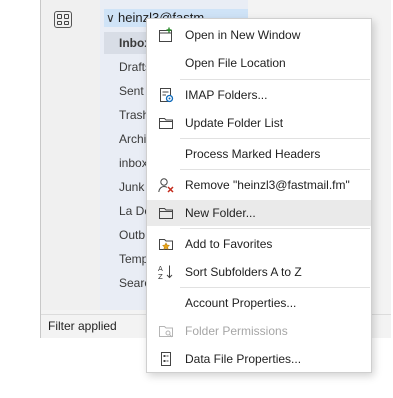  Describe the element at coordinates (243, 272) in the screenshot. I see `menu-item-label: Sort Subfolders A to Z` at that location.